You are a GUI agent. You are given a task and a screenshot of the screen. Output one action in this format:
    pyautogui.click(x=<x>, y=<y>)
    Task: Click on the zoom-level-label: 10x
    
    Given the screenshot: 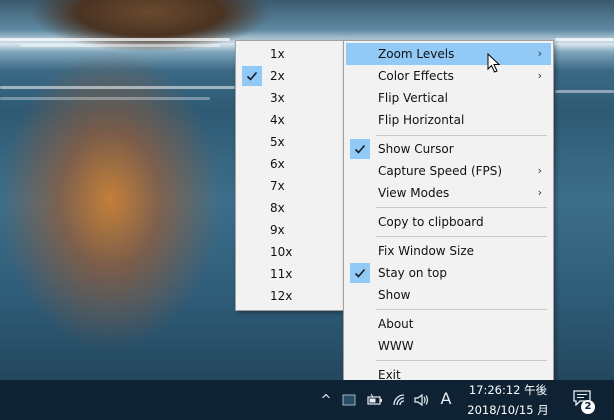 What is the action you would take?
    pyautogui.click(x=281, y=252)
    